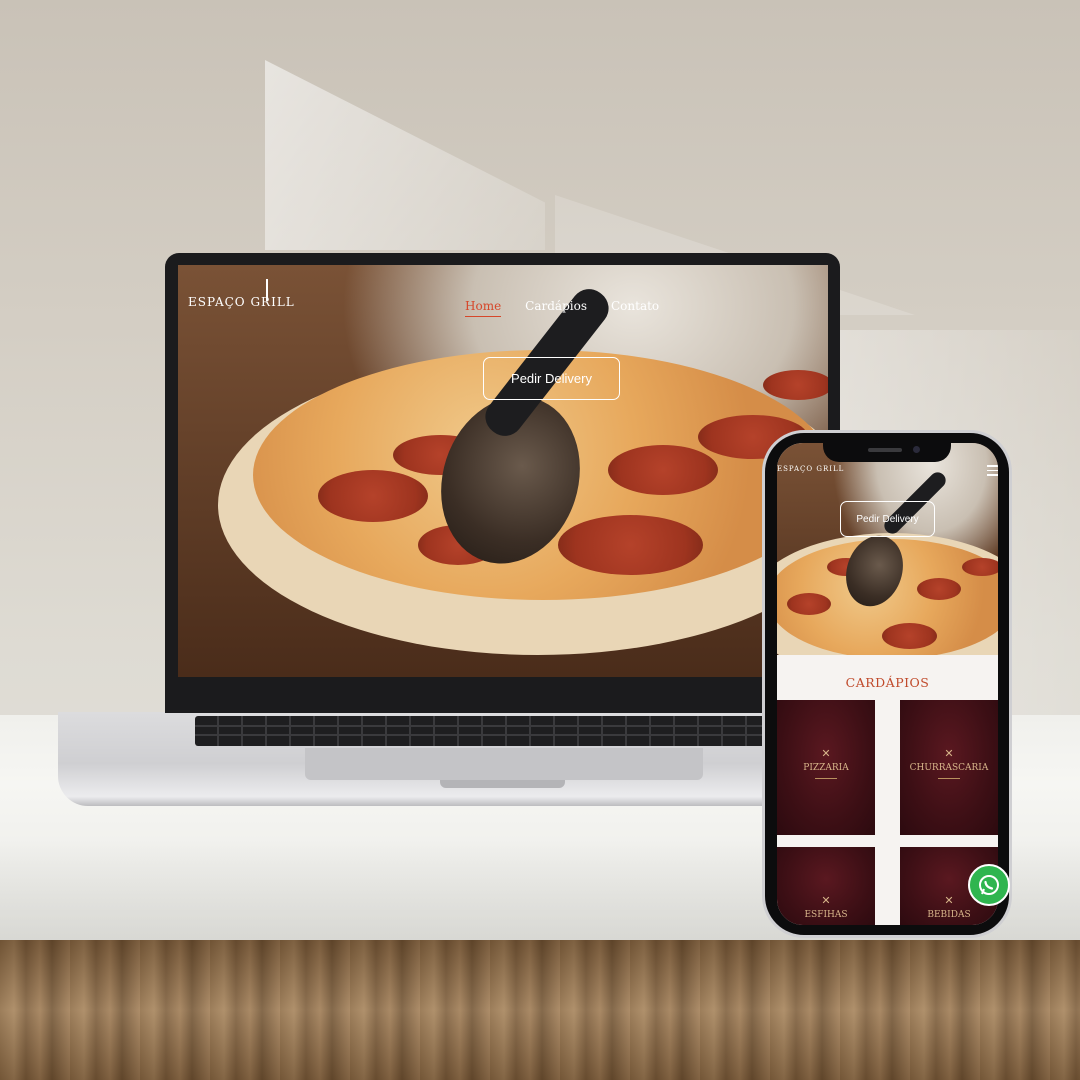 Image resolution: width=1080 pixels, height=1080 pixels. I want to click on whatsapp-glyph, so click(989, 885).